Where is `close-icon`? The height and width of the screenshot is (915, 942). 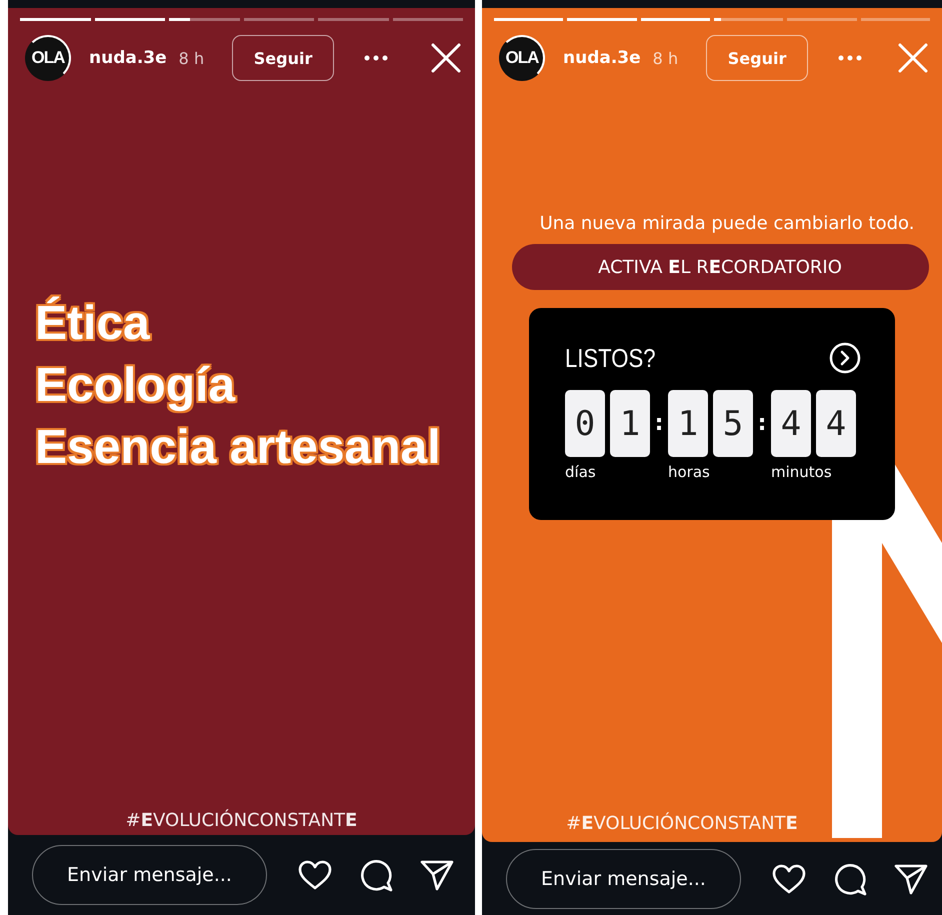
close-icon is located at coordinates (446, 58).